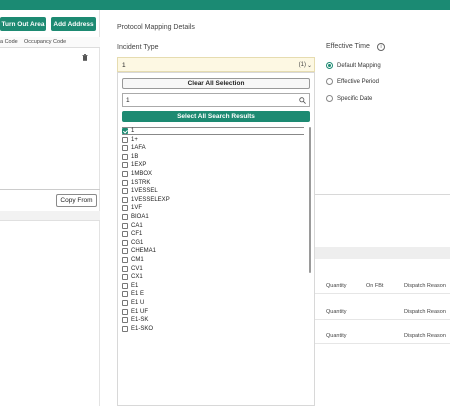  What do you see at coordinates (132, 243) in the screenshot?
I see `dropdown-option: CG1` at bounding box center [132, 243].